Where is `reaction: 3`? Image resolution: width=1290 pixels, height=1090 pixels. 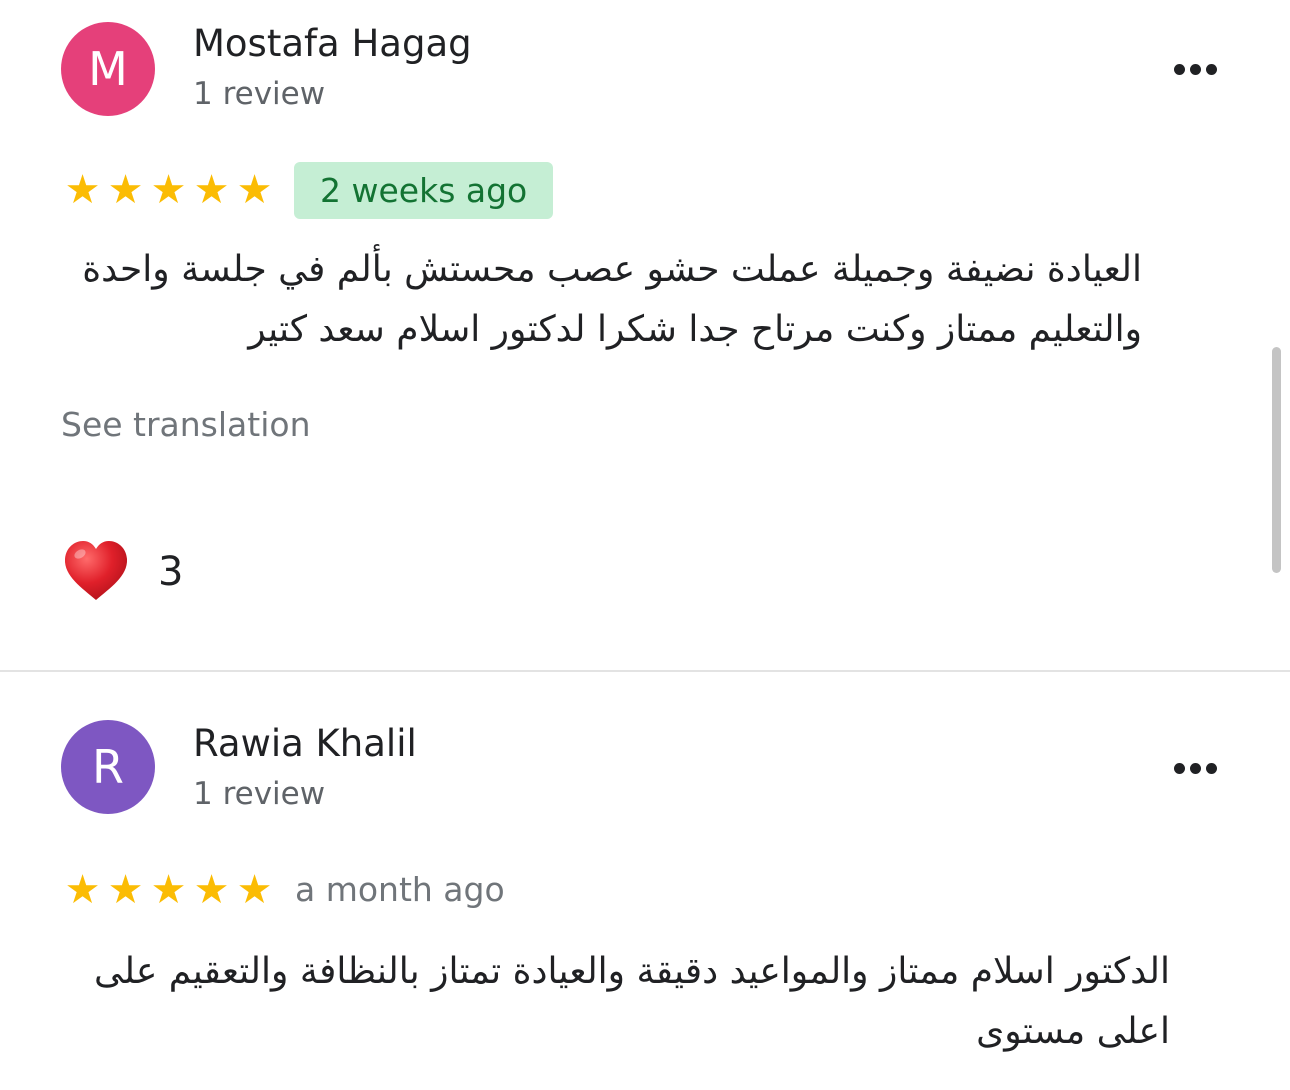 reaction: 3 is located at coordinates (122, 572).